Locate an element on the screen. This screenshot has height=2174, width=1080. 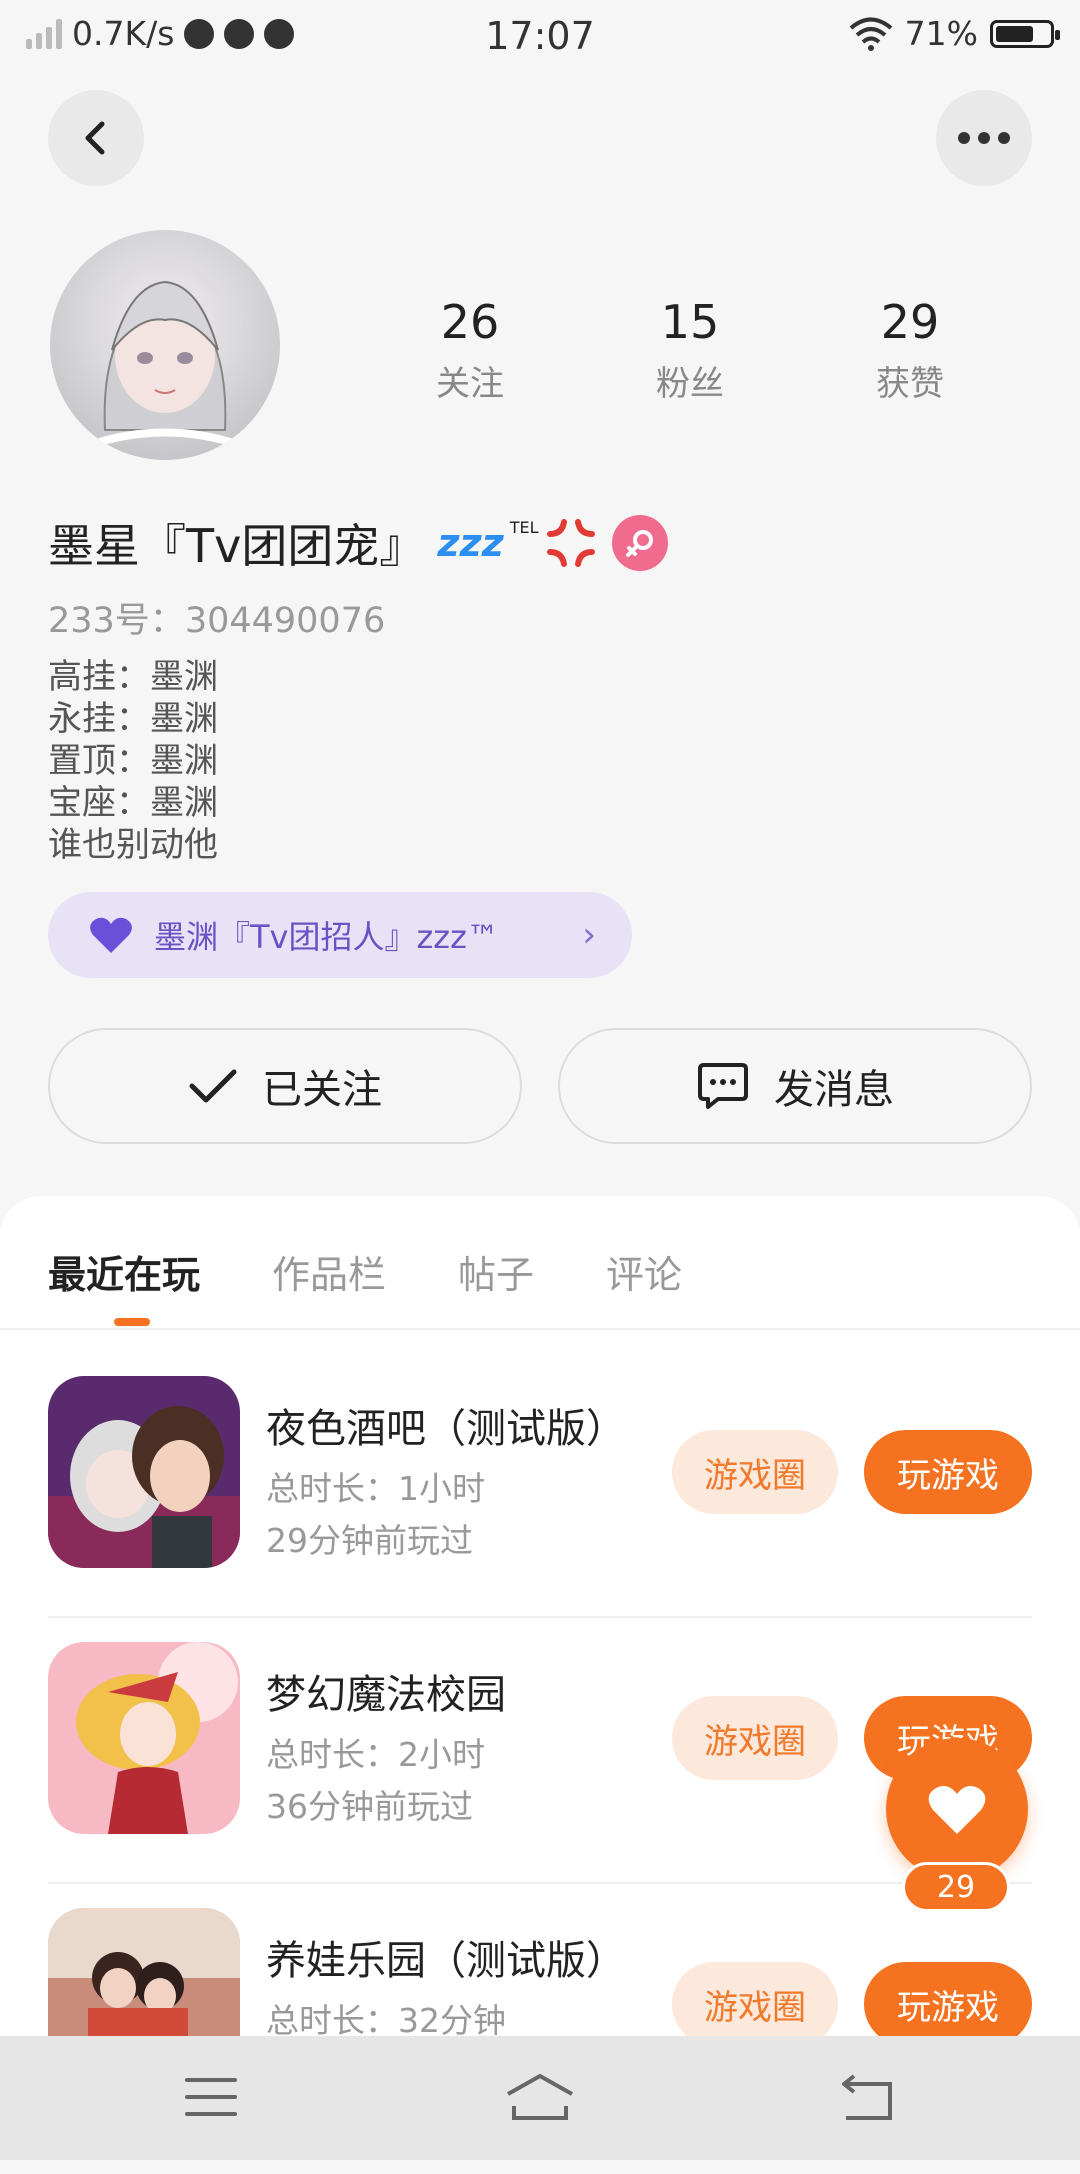
nickname: 墨星『Tv团团宠』 is located at coordinates (237, 546).